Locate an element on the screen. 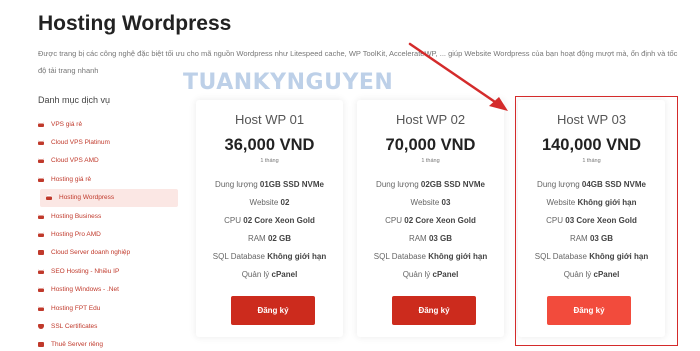  spec-storage: Dung lượng 04GB SSD NVMe is located at coordinates (591, 184).